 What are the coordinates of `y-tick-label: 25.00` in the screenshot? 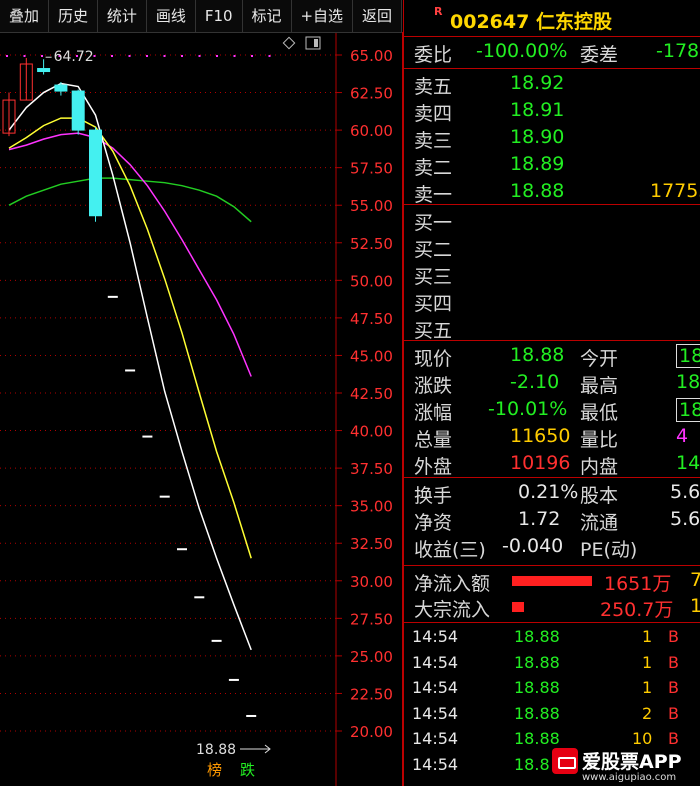 It's located at (371, 657).